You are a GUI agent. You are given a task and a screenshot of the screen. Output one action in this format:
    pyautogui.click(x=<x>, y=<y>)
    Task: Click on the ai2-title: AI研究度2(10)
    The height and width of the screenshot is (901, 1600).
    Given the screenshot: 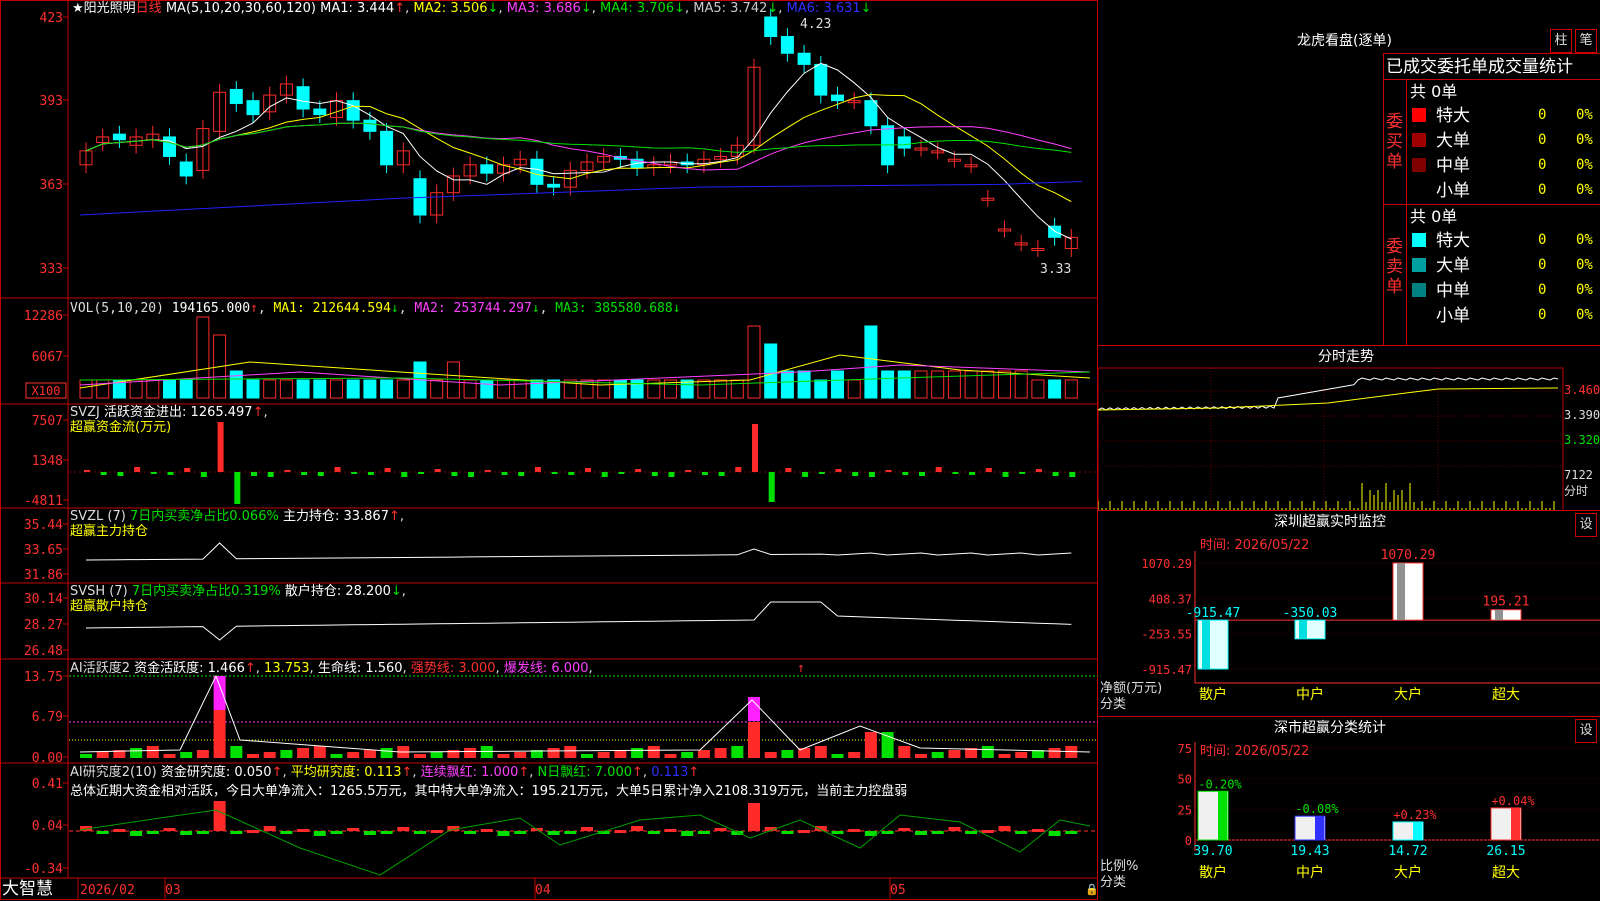 What is the action you would take?
    pyautogui.click(x=113, y=772)
    